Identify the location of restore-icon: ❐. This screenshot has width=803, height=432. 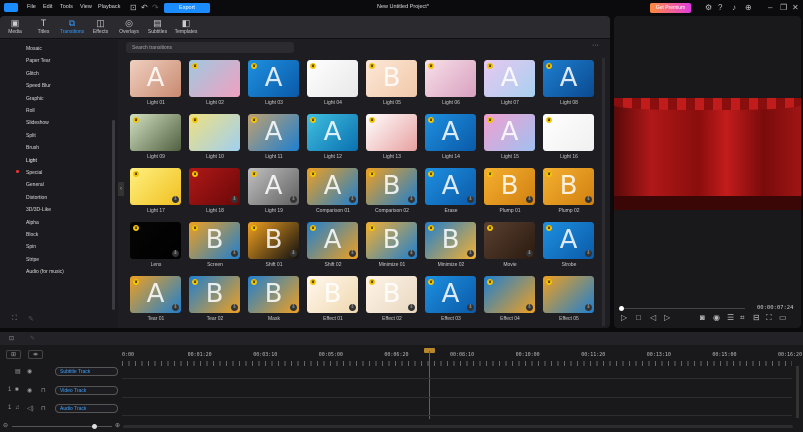
(783, 7).